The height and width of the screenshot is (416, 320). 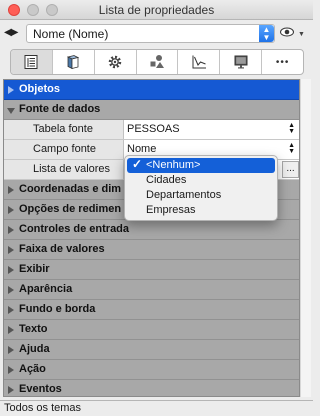 What do you see at coordinates (151, 230) in the screenshot?
I see `category-controles-de-entrada: Controles de entrada` at bounding box center [151, 230].